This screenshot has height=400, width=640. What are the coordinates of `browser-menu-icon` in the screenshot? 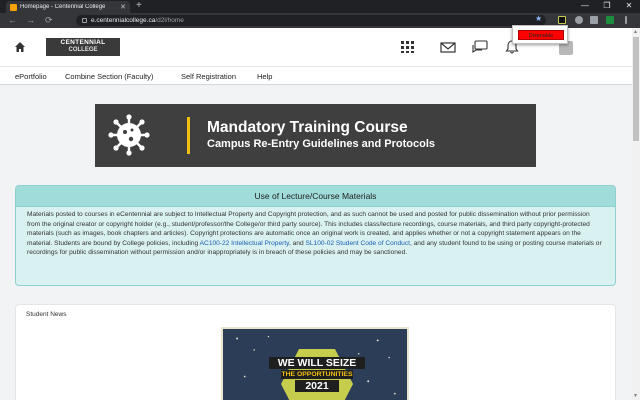 It's located at (626, 20).